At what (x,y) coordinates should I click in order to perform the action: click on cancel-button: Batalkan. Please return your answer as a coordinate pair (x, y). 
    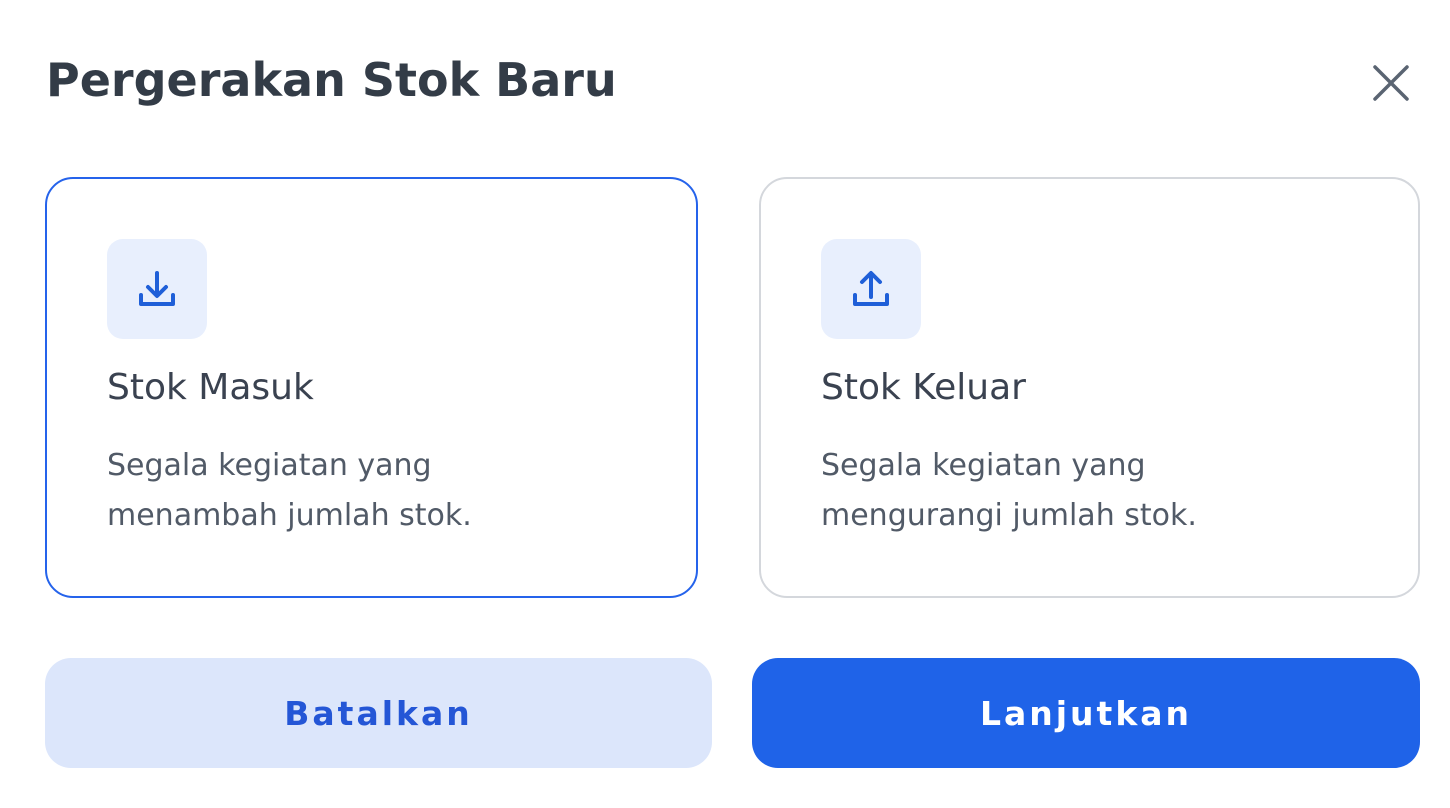
    Looking at the image, I should click on (378, 713).